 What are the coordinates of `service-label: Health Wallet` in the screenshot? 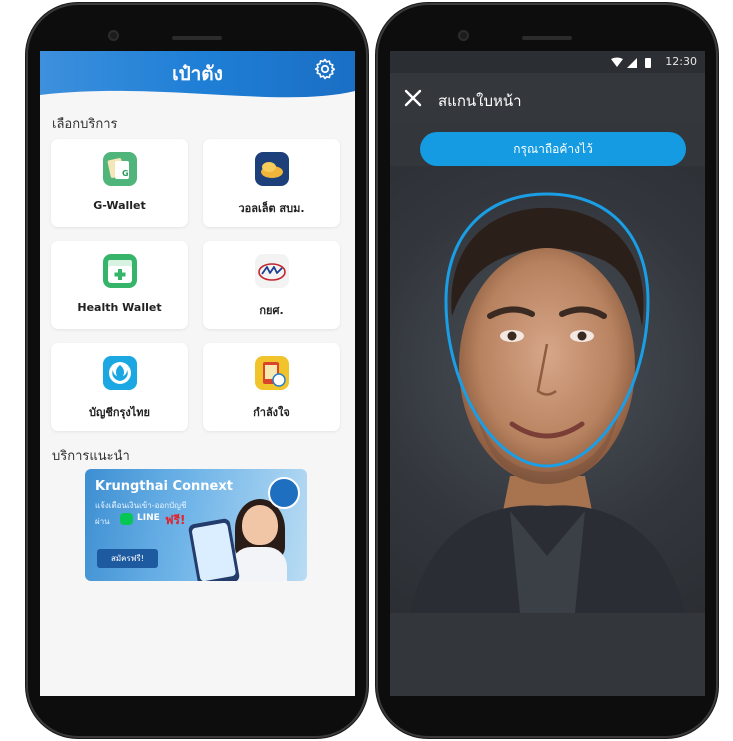 It's located at (119, 307).